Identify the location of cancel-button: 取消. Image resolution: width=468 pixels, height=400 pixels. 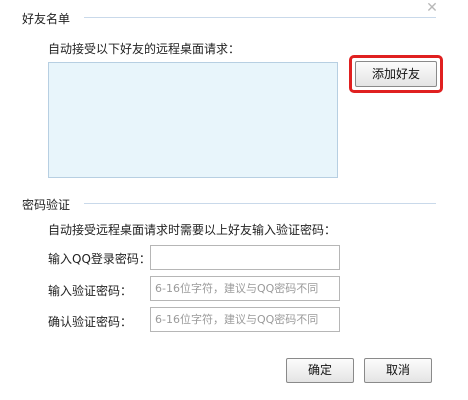
(398, 370).